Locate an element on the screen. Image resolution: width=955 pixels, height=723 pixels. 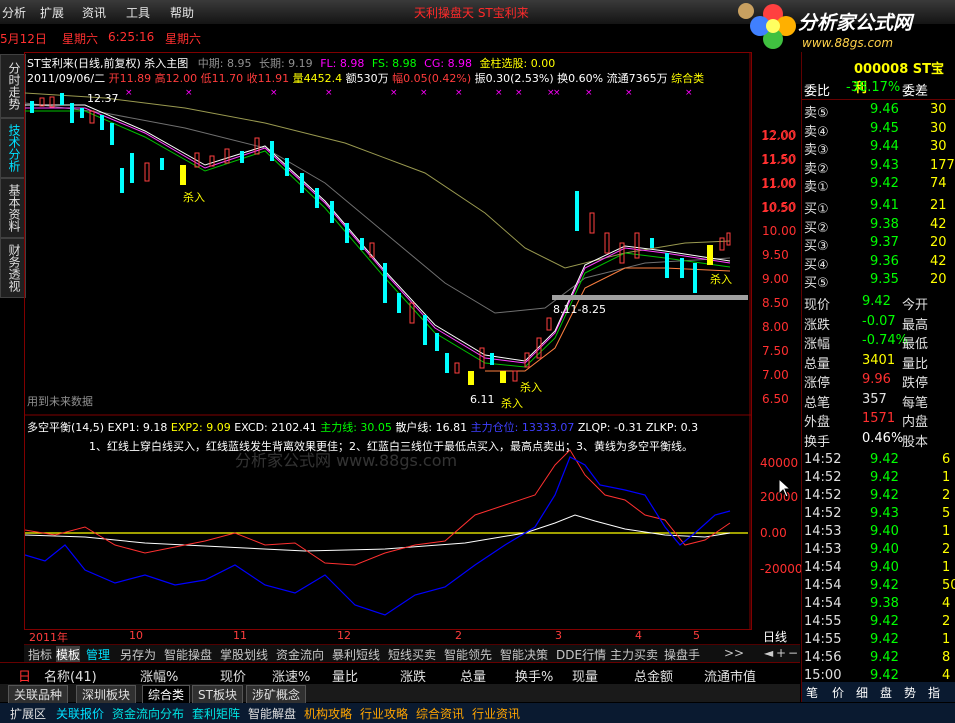
col-change-pct: 涨幅% is located at coordinates (159, 675).